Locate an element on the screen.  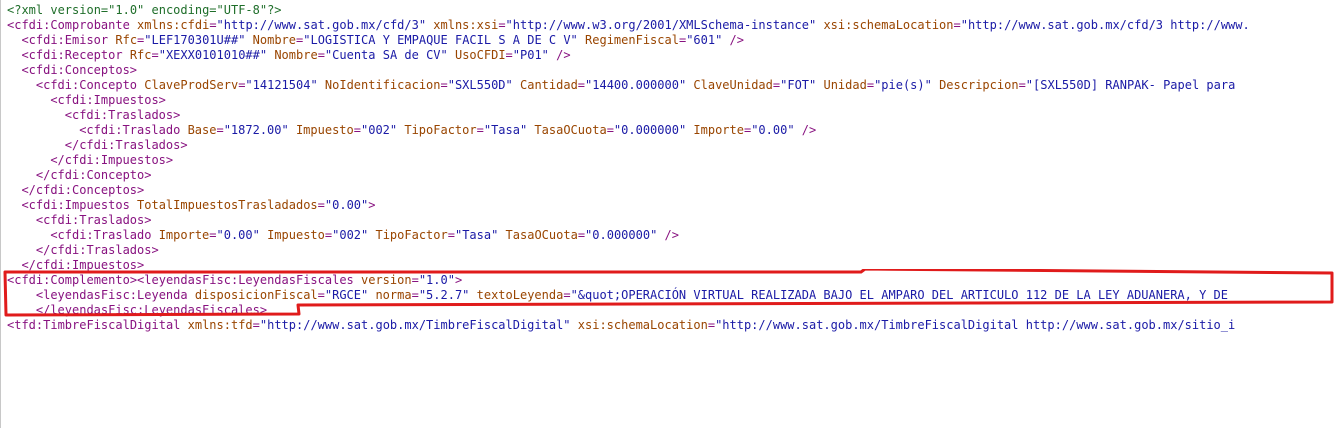
xml-line: <cfdi:Impuestos> is located at coordinates (108, 100).